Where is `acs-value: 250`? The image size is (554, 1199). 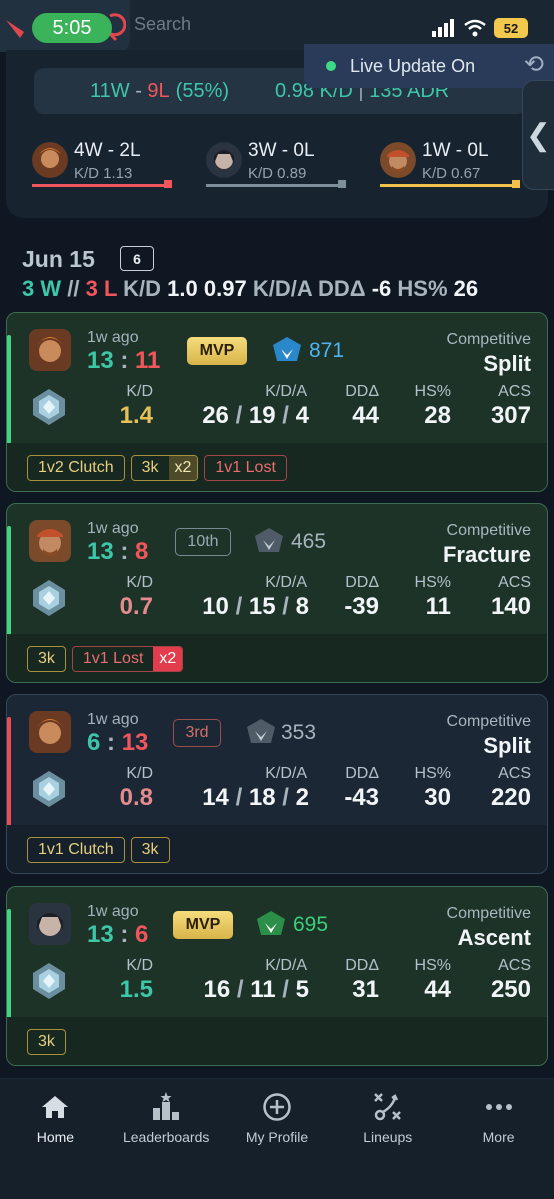 acs-value: 250 is located at coordinates (510, 989).